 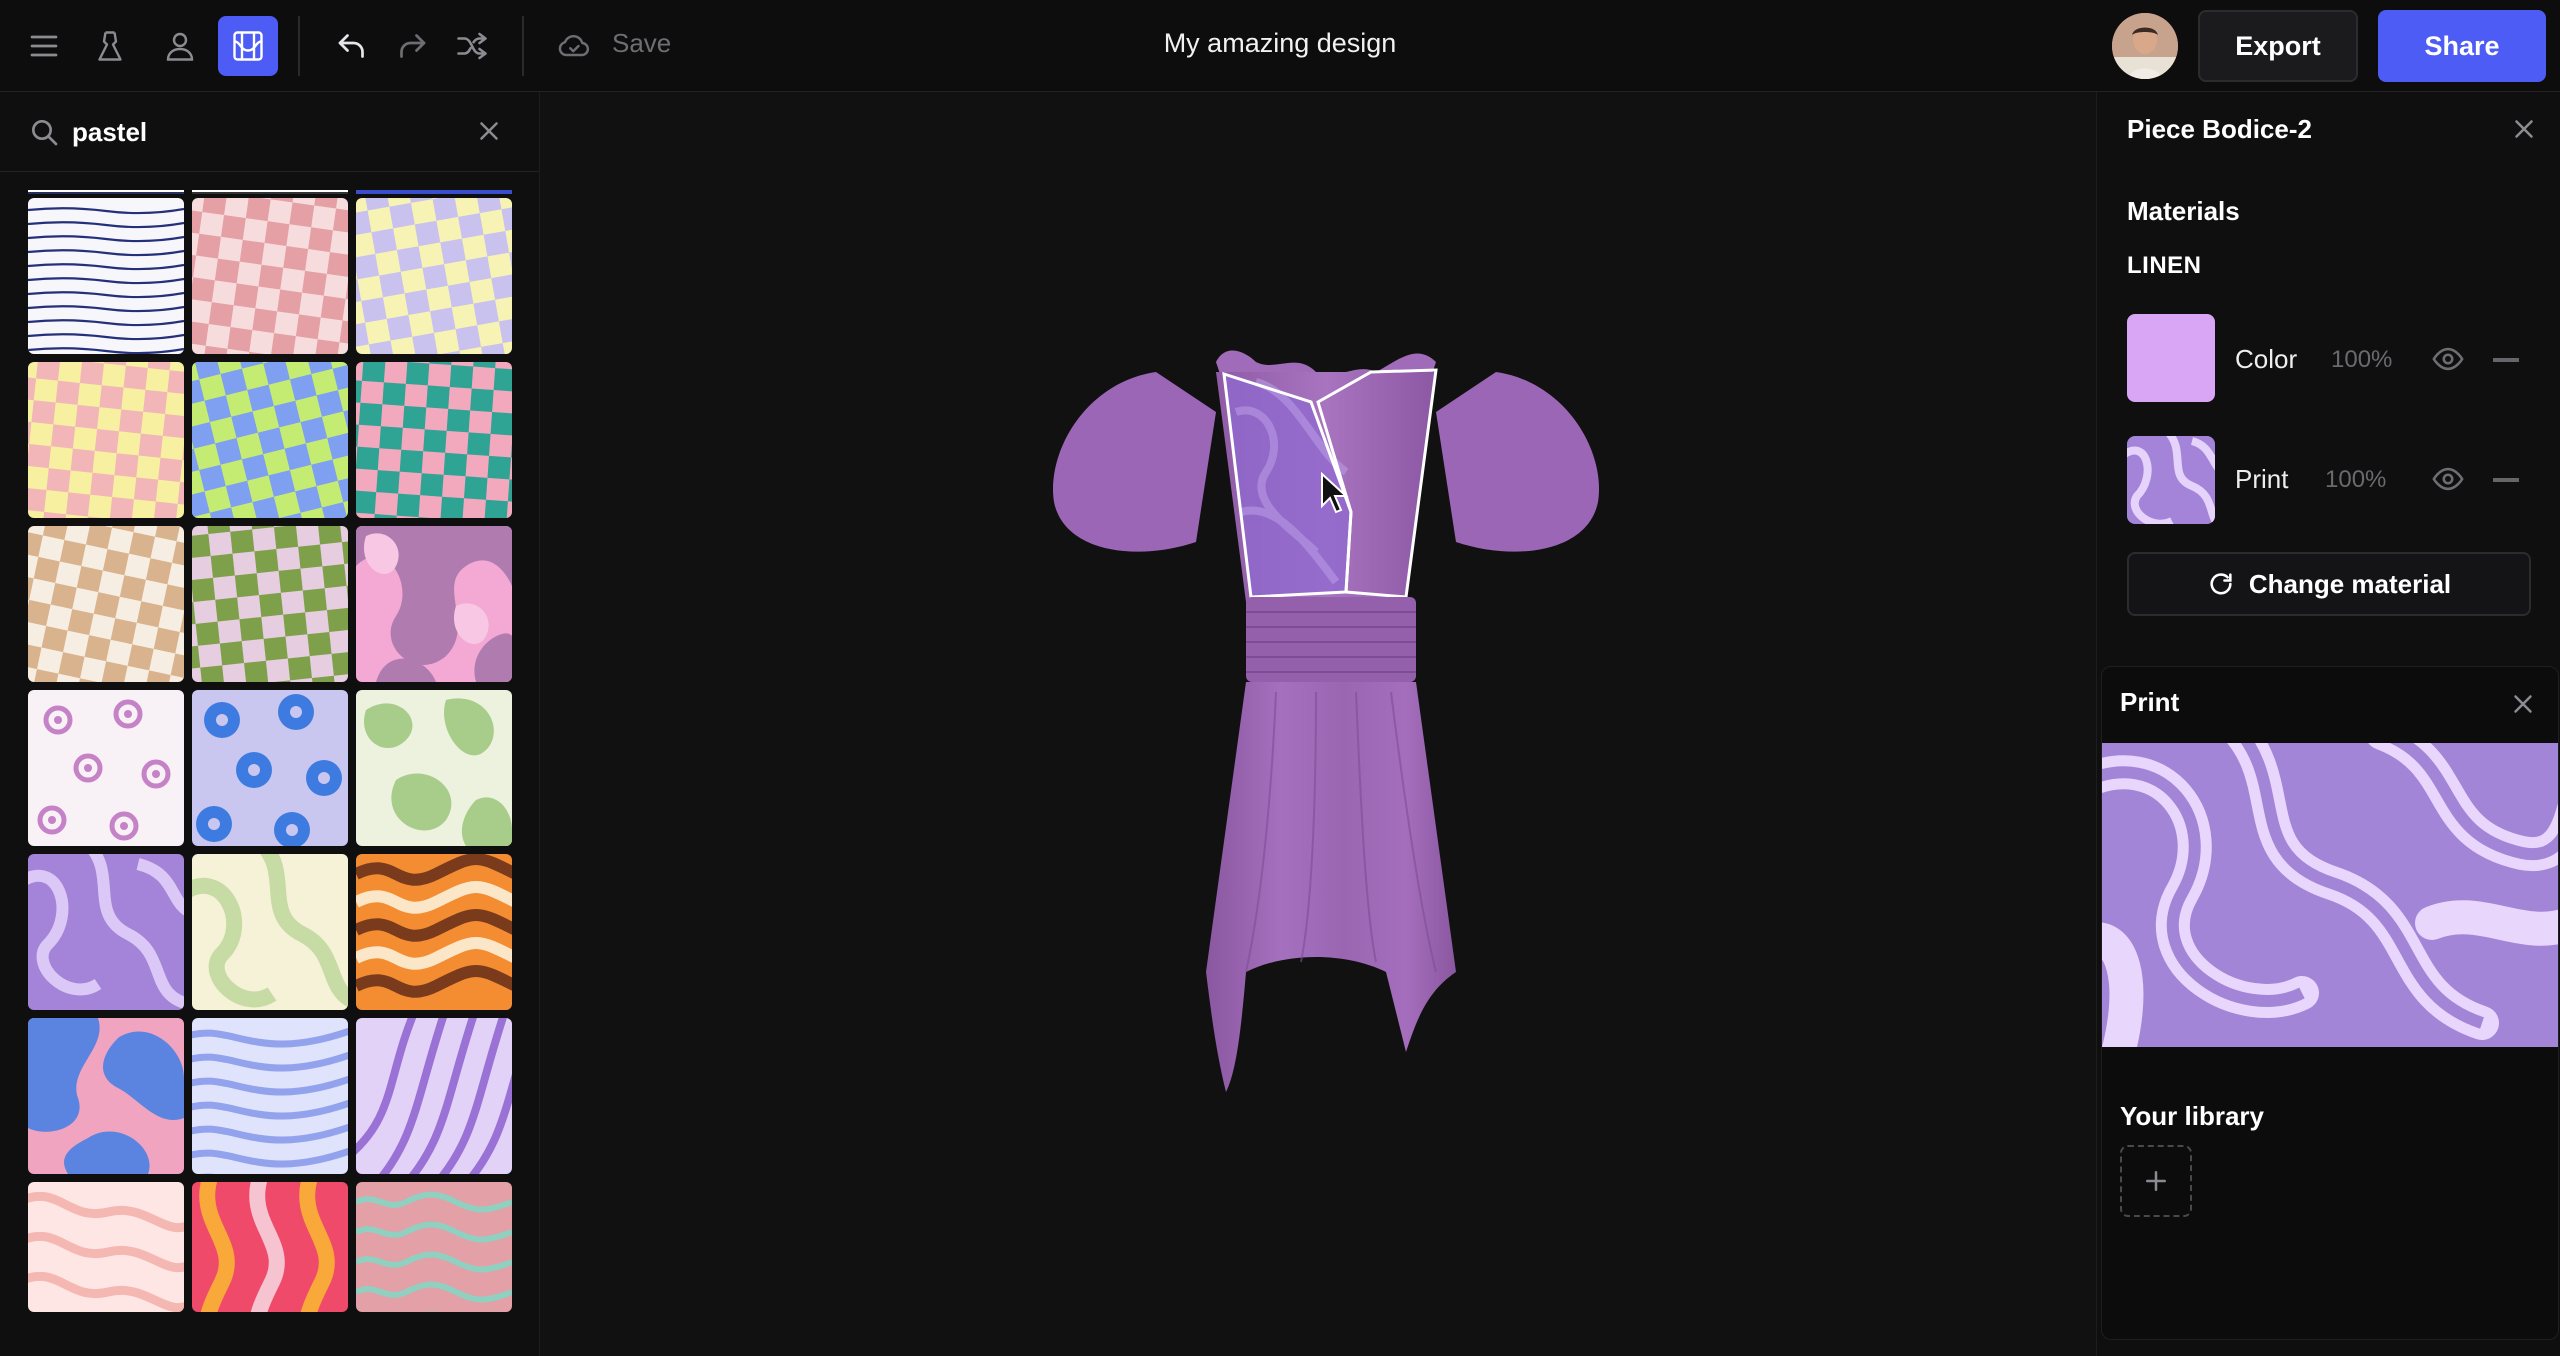 I want to click on garment-3d-view, so click(x=1326, y=692).